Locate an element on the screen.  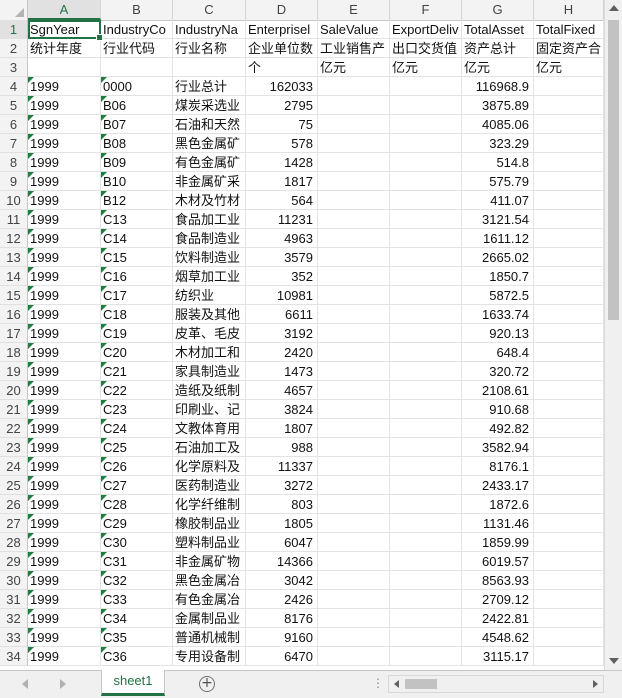
cell-a20: 1999 is located at coordinates (64, 390).